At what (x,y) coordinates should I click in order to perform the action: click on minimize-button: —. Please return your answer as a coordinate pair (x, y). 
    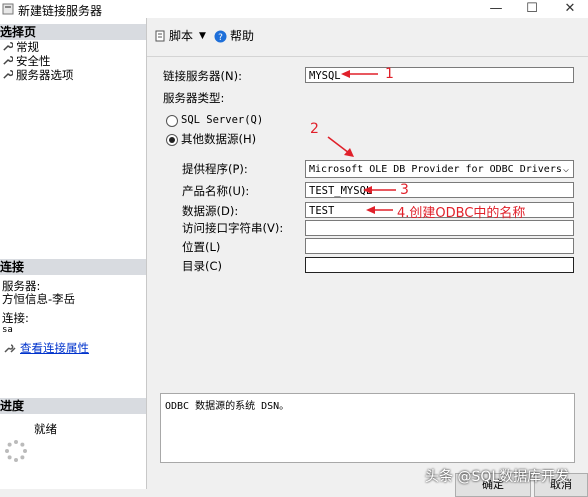
    Looking at the image, I should click on (496, 9).